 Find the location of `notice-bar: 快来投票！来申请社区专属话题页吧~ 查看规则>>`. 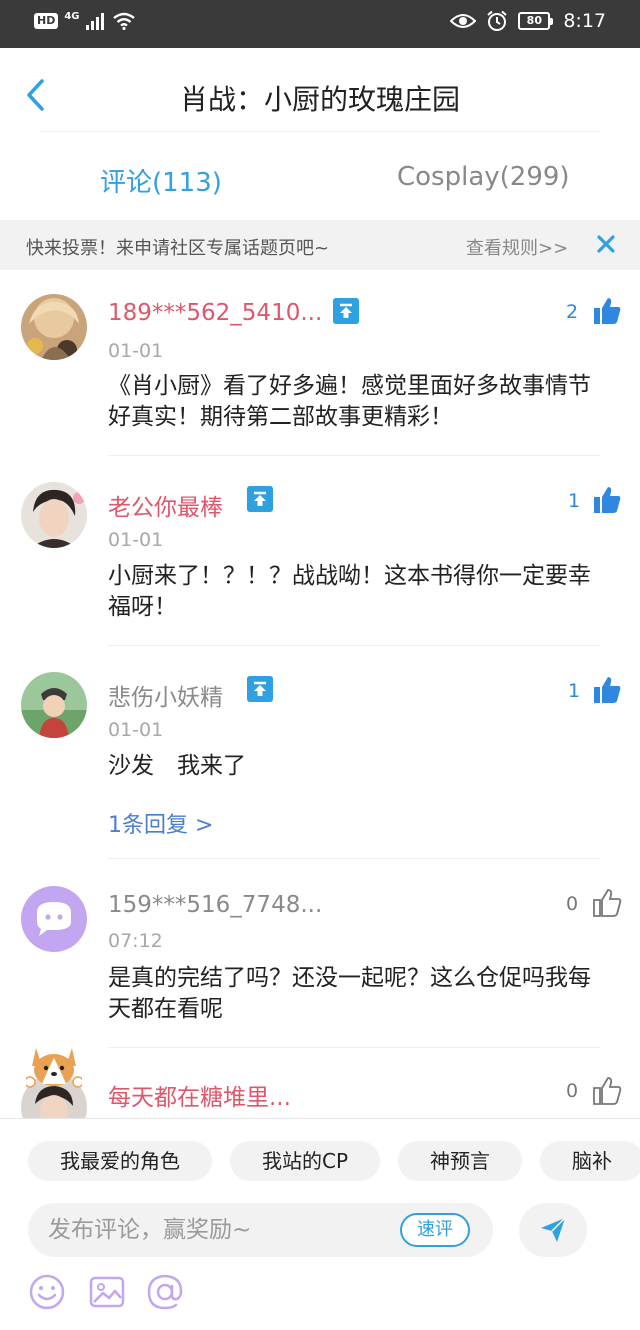

notice-bar: 快来投票！来申请社区专属话题页吧~ 查看规则>> is located at coordinates (320, 245).